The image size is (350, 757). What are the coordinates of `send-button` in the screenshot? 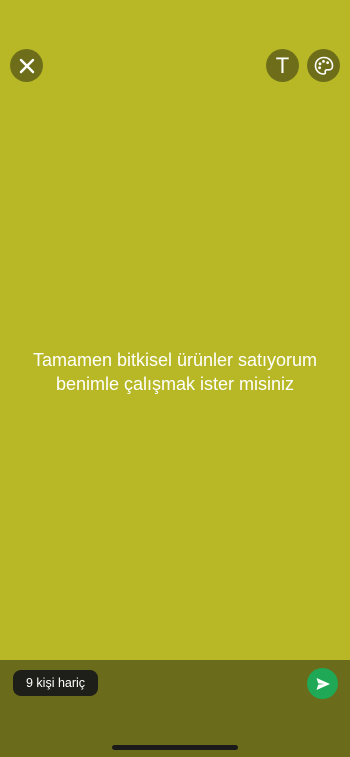 It's located at (322, 683).